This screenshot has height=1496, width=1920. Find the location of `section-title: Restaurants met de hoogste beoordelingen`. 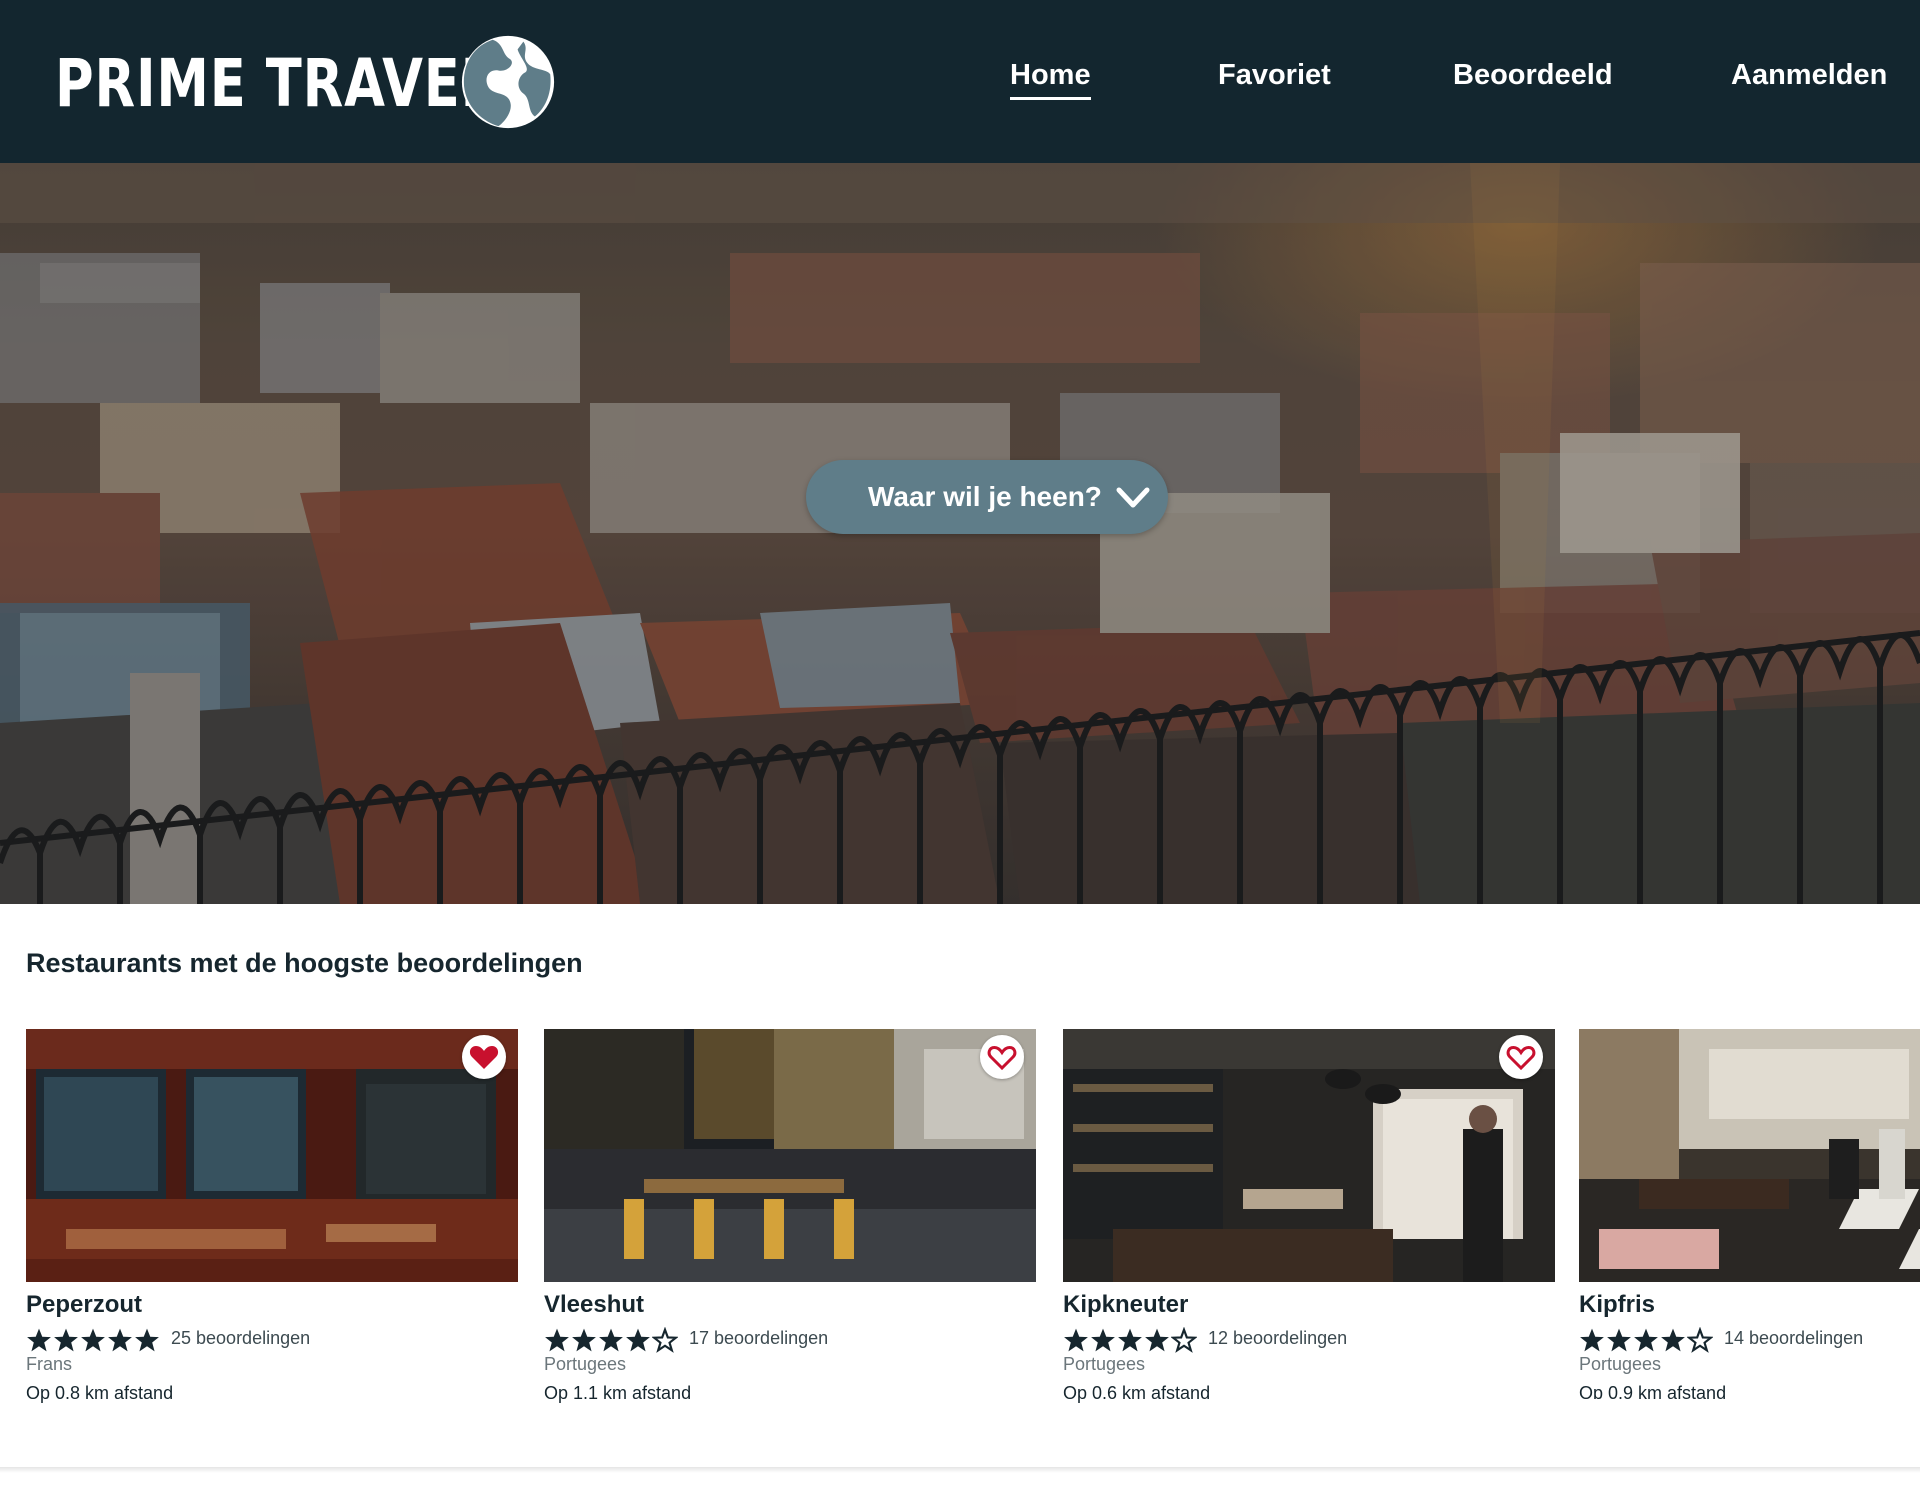

section-title: Restaurants met de hoogste beoordelingen is located at coordinates (304, 963).